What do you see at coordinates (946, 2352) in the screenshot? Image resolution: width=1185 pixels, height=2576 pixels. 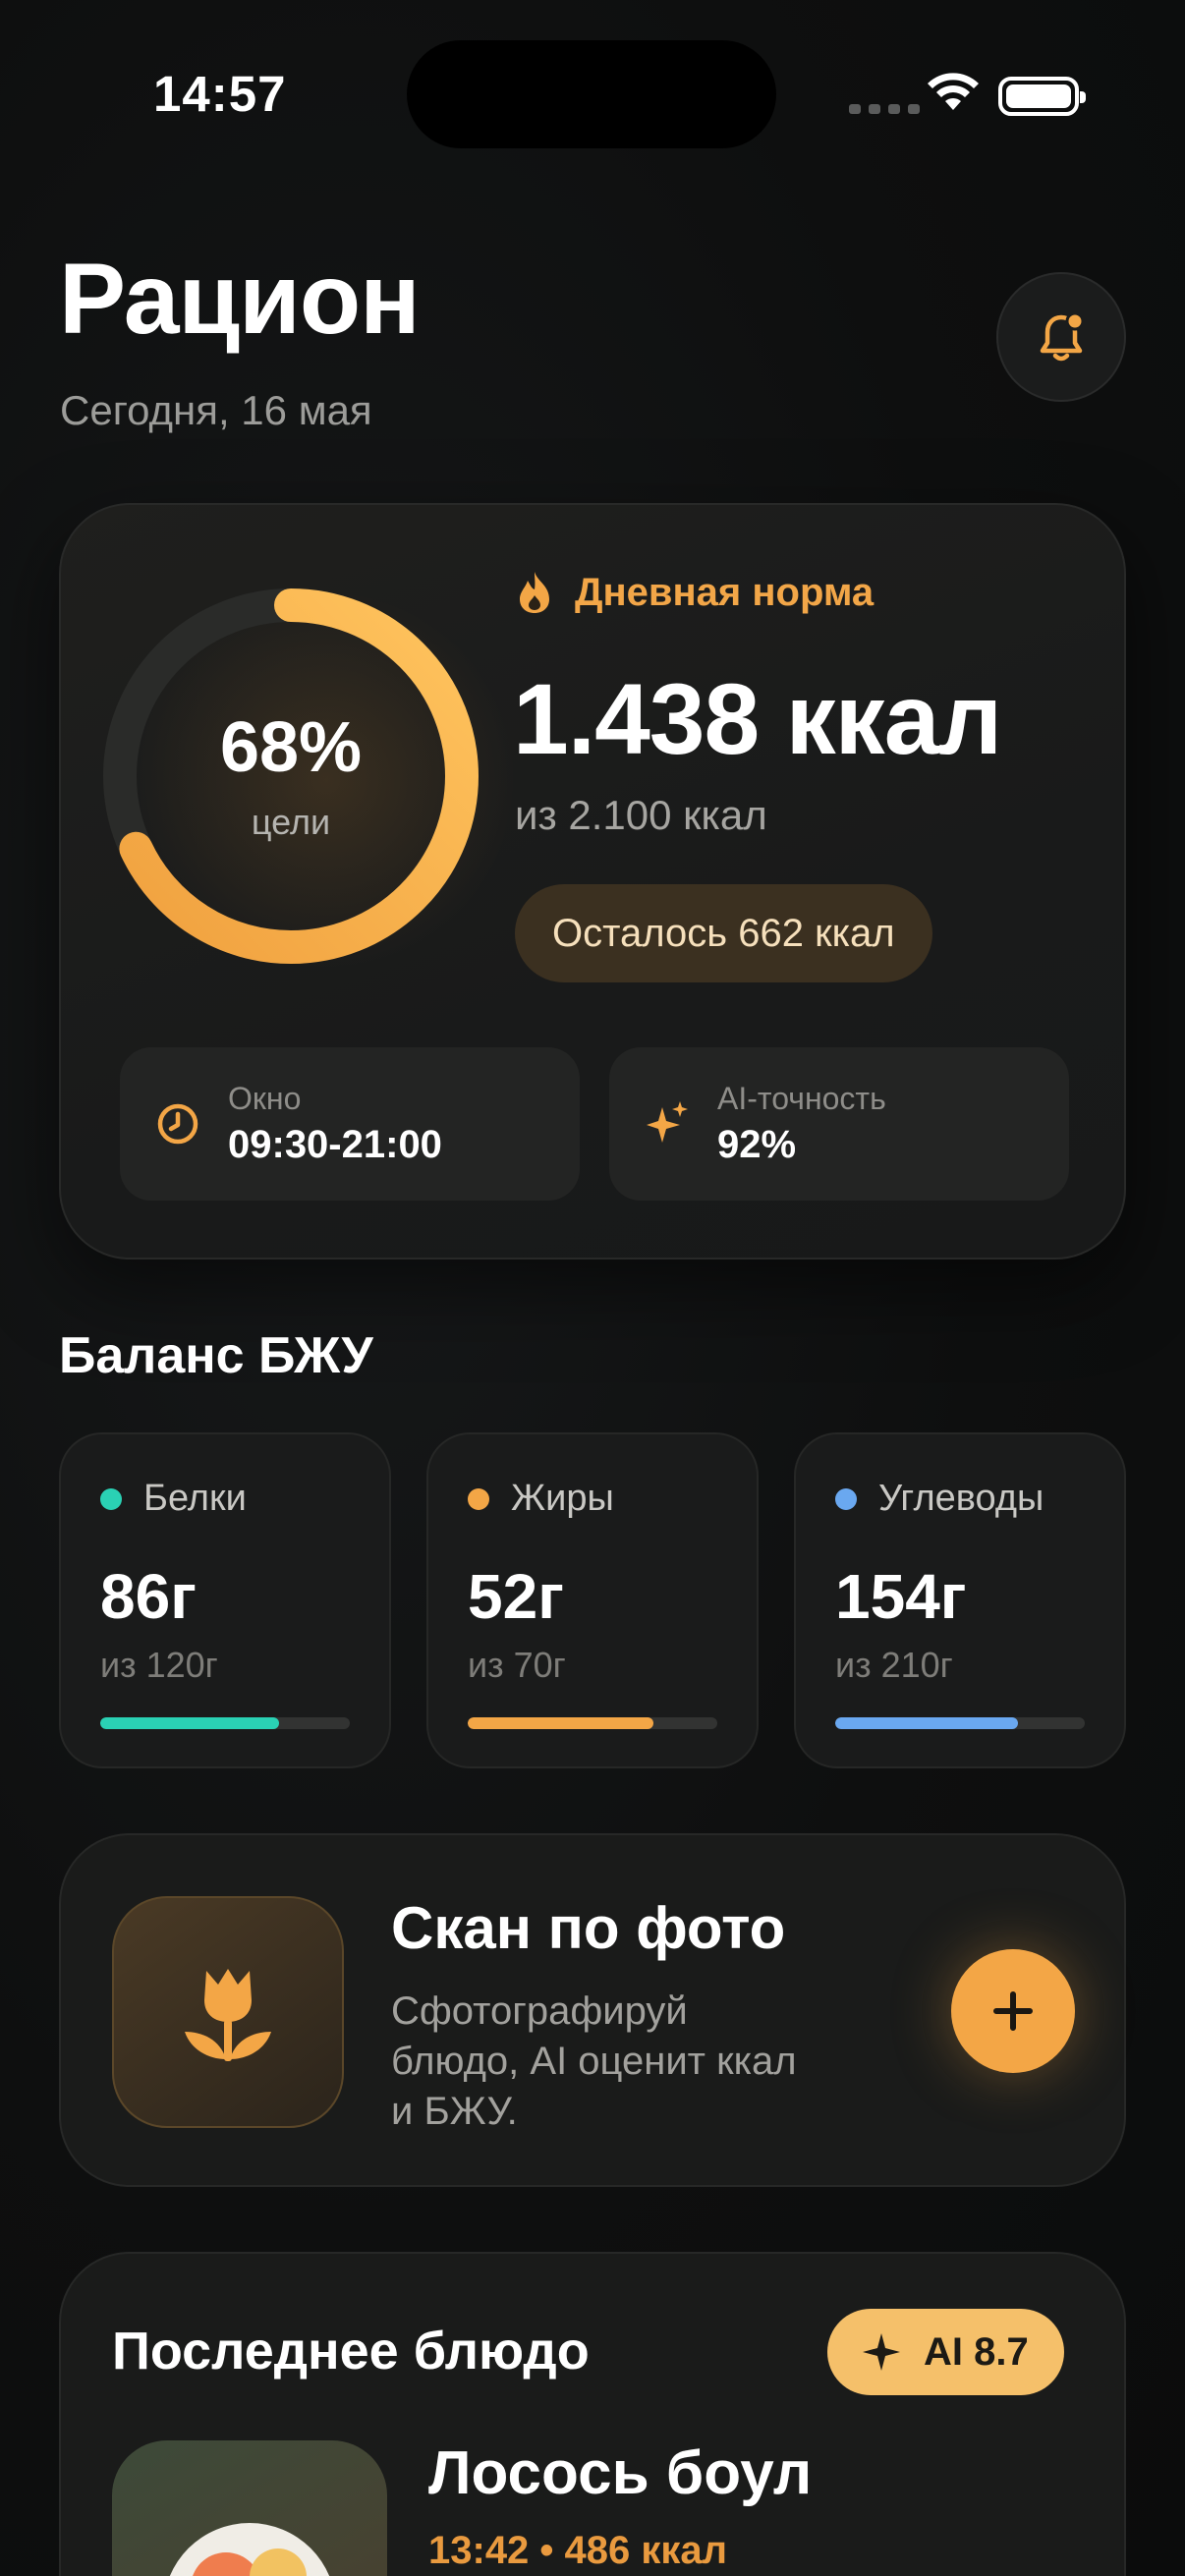 I see `ai-score-badge: AI 8.7` at bounding box center [946, 2352].